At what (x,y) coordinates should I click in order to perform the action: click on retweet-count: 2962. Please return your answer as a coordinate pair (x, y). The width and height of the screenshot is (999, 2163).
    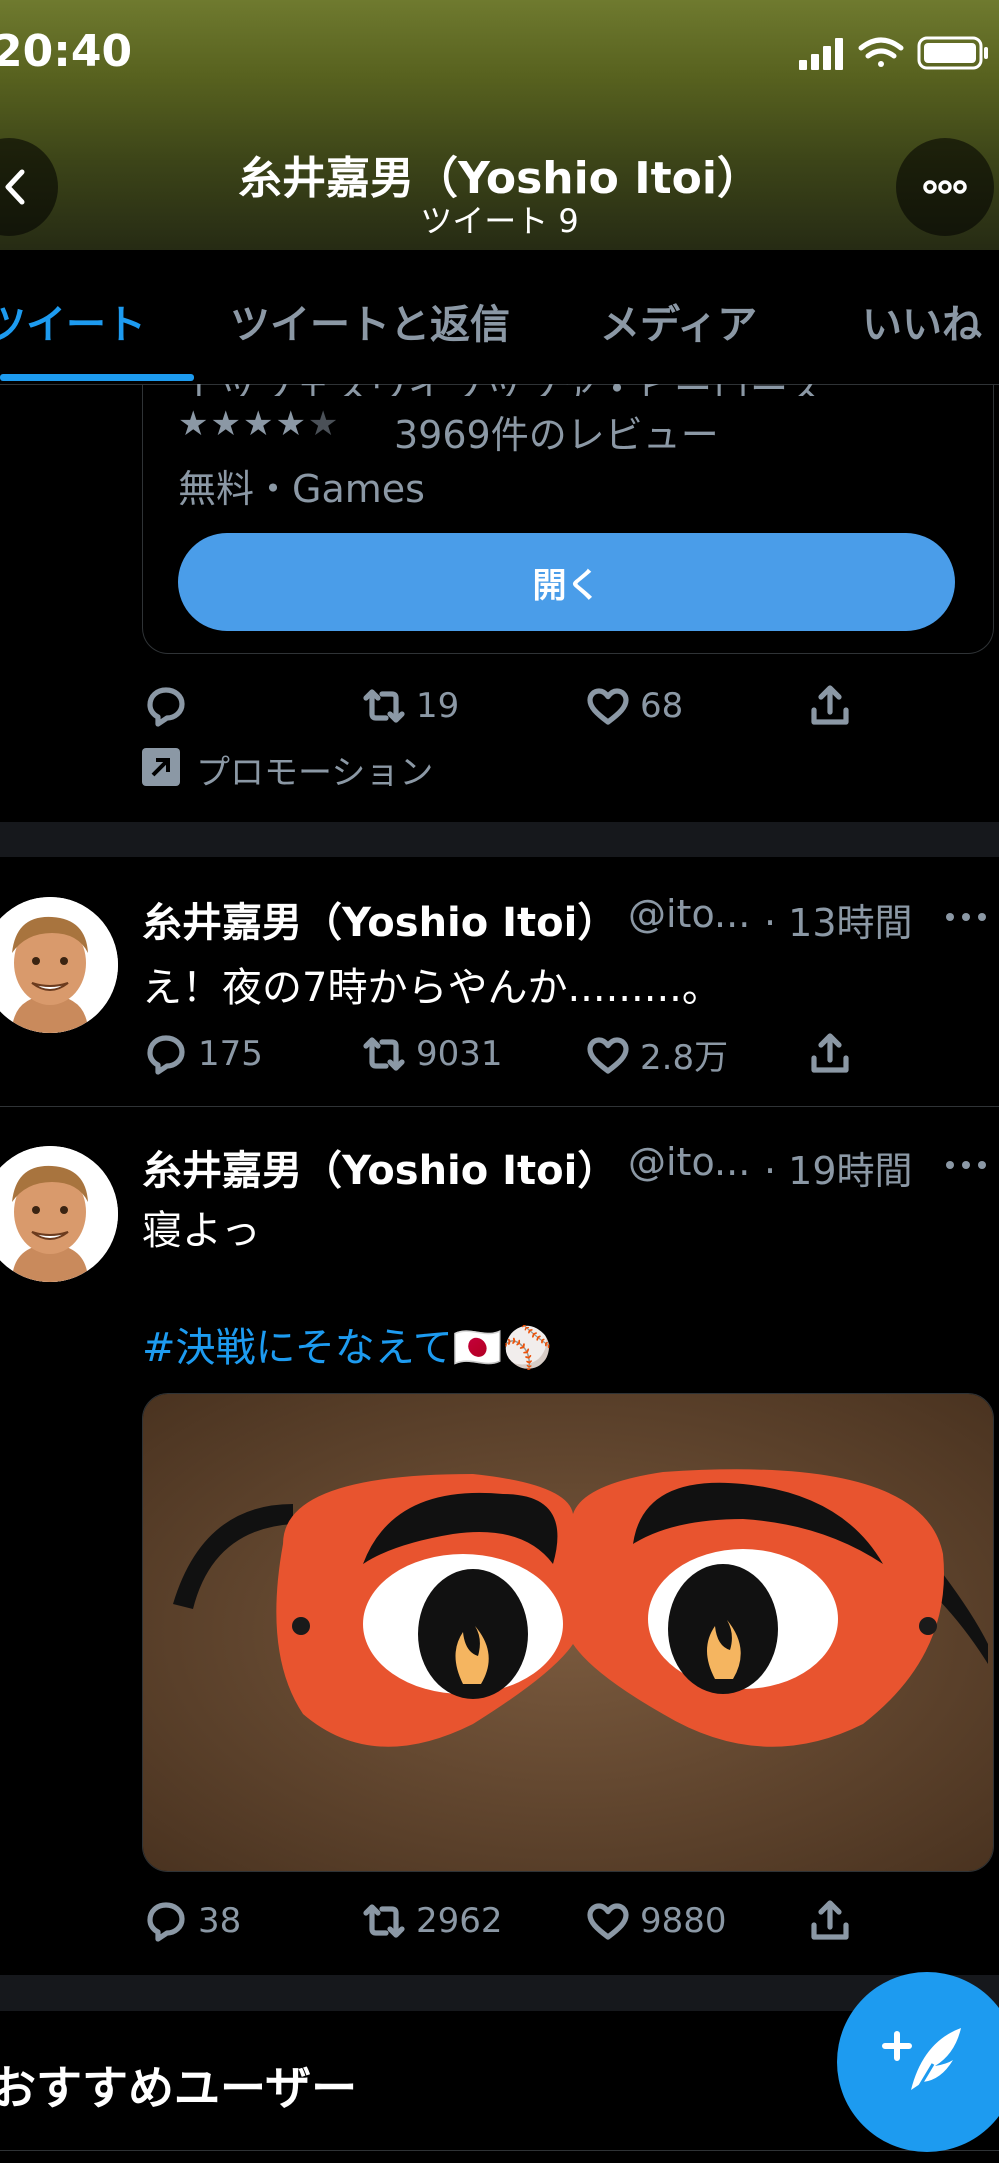
    Looking at the image, I should click on (459, 1921).